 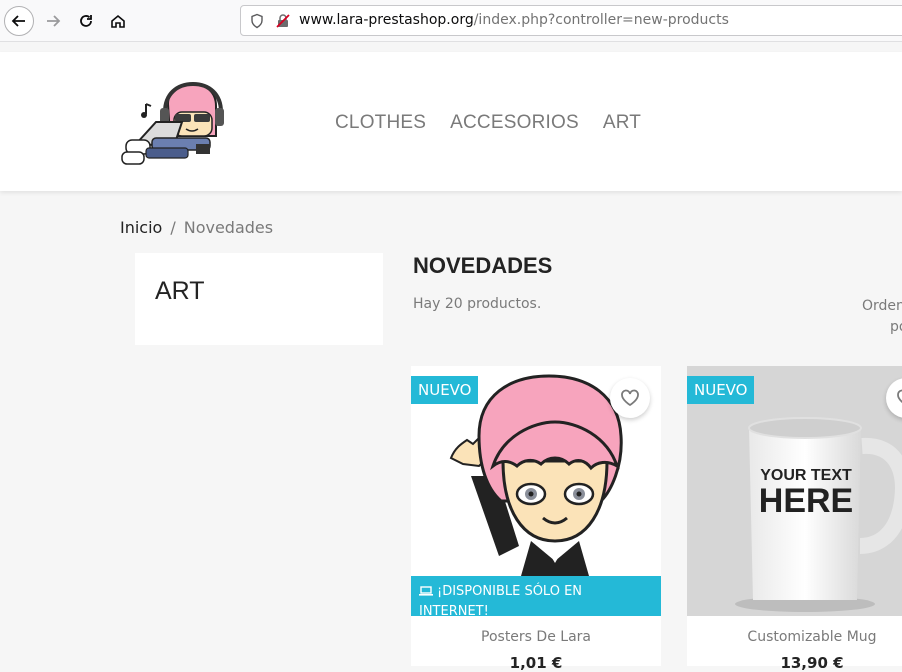 What do you see at coordinates (514, 123) in the screenshot?
I see `menu-item-accesorios: ACCESORIOS` at bounding box center [514, 123].